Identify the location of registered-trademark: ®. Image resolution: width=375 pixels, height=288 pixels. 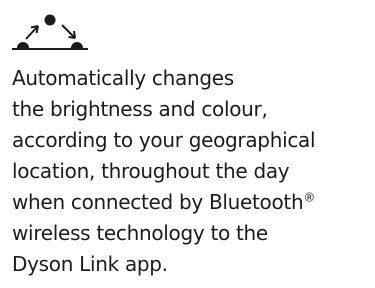
(309, 197).